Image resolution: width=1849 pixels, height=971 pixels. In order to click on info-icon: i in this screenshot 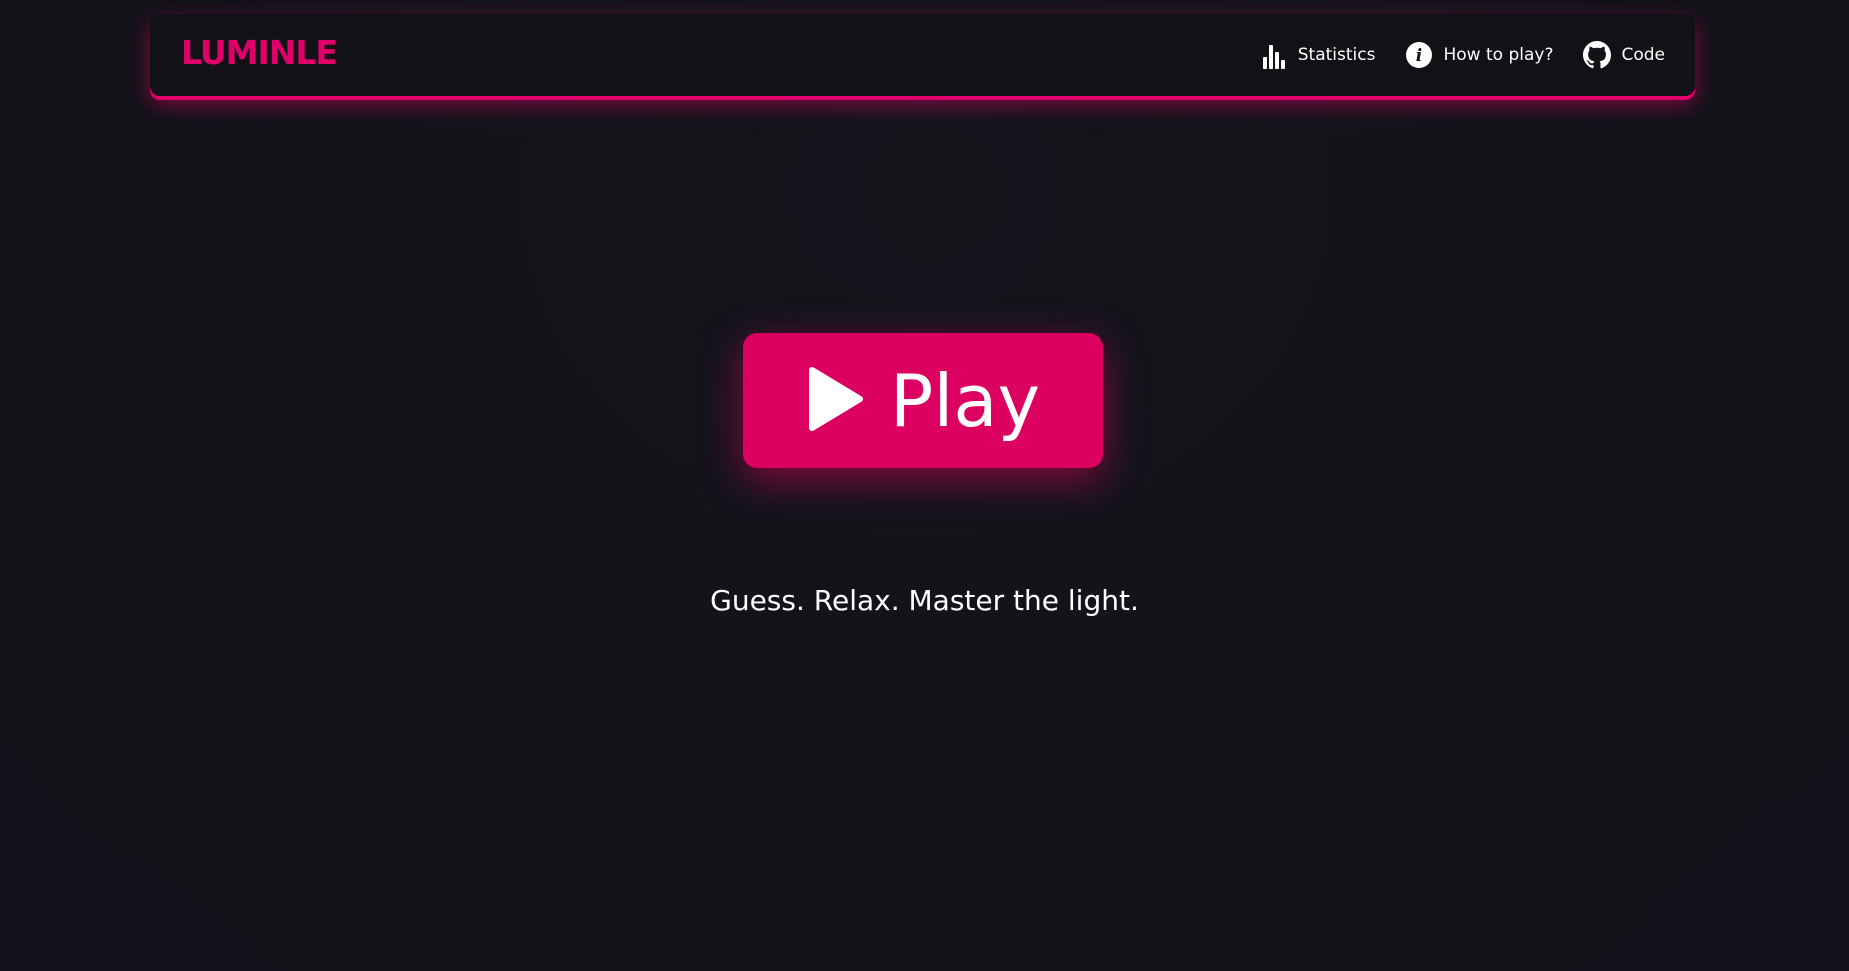, I will do `click(1419, 55)`.